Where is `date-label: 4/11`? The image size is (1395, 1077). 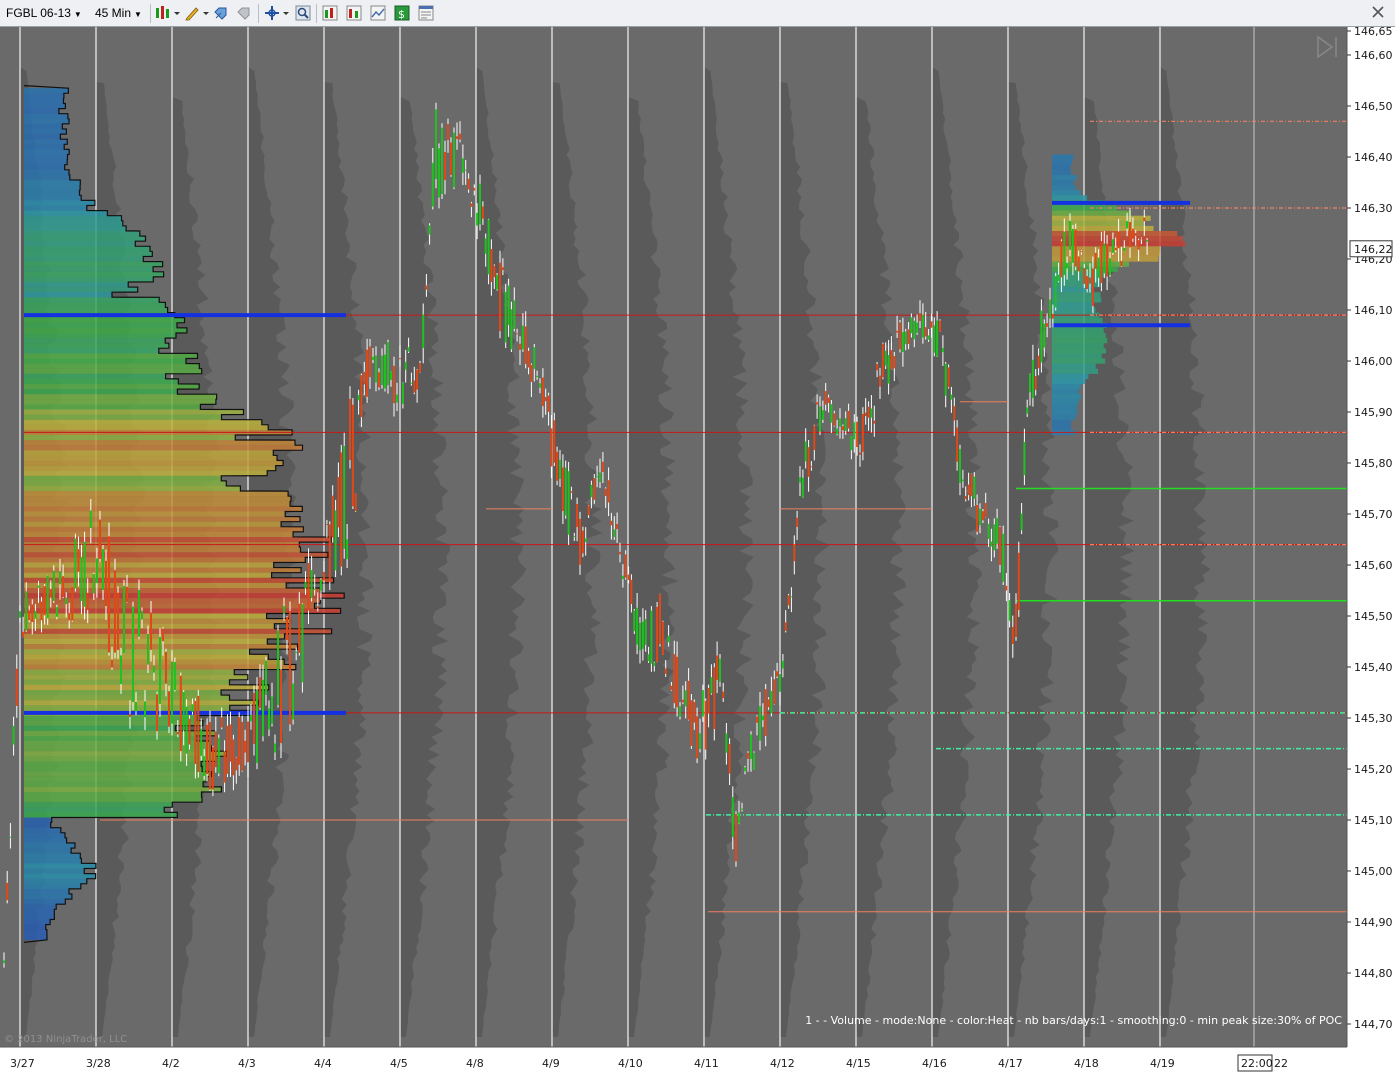 date-label: 4/11 is located at coordinates (706, 1063).